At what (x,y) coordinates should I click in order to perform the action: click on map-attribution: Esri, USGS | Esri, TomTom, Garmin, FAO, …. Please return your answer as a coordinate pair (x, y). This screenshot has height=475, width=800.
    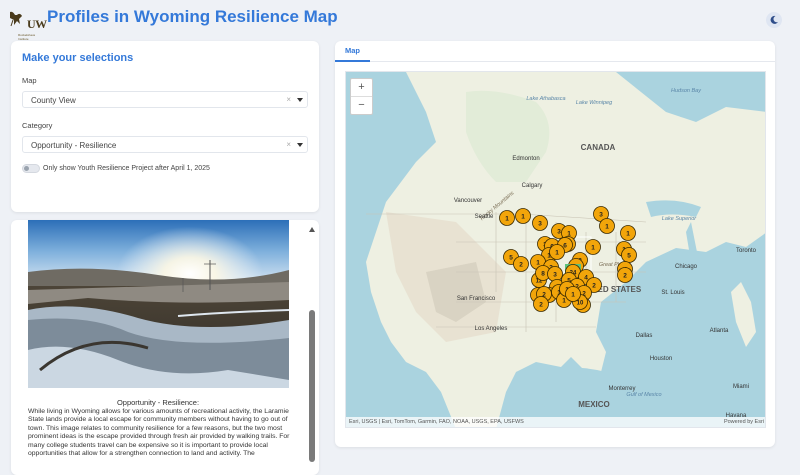
    Looking at the image, I should click on (555, 422).